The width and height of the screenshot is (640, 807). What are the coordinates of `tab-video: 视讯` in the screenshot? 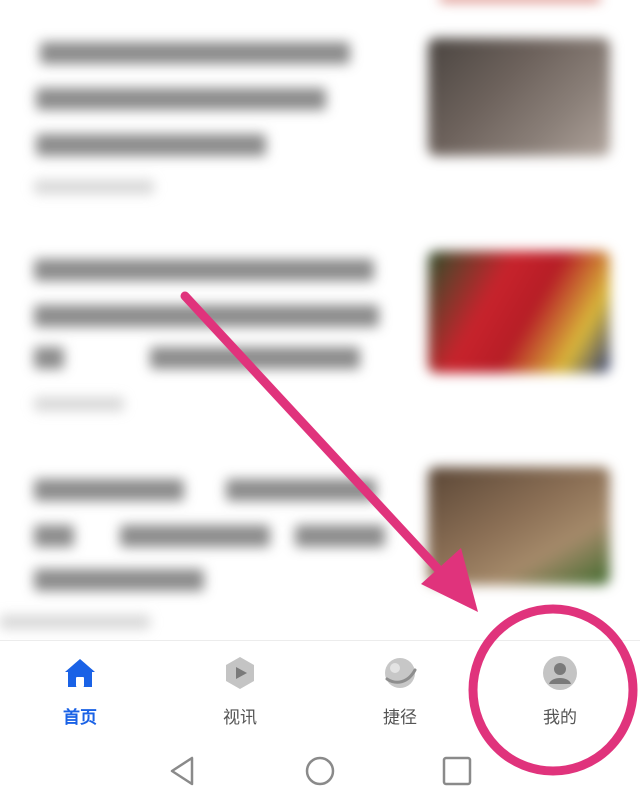 It's located at (240, 687).